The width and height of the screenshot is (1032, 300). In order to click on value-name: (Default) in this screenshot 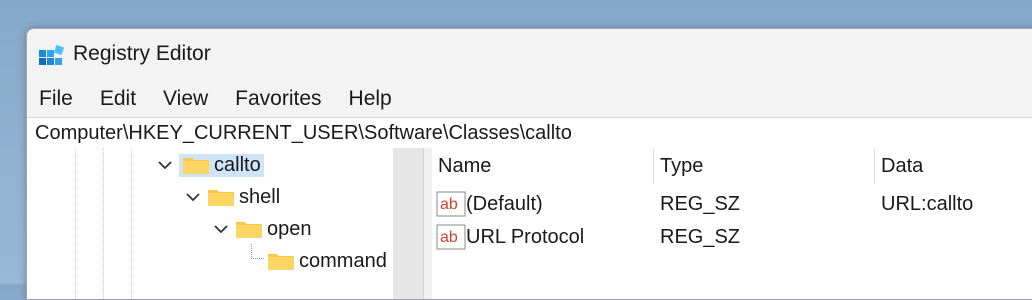, I will do `click(504, 204)`.